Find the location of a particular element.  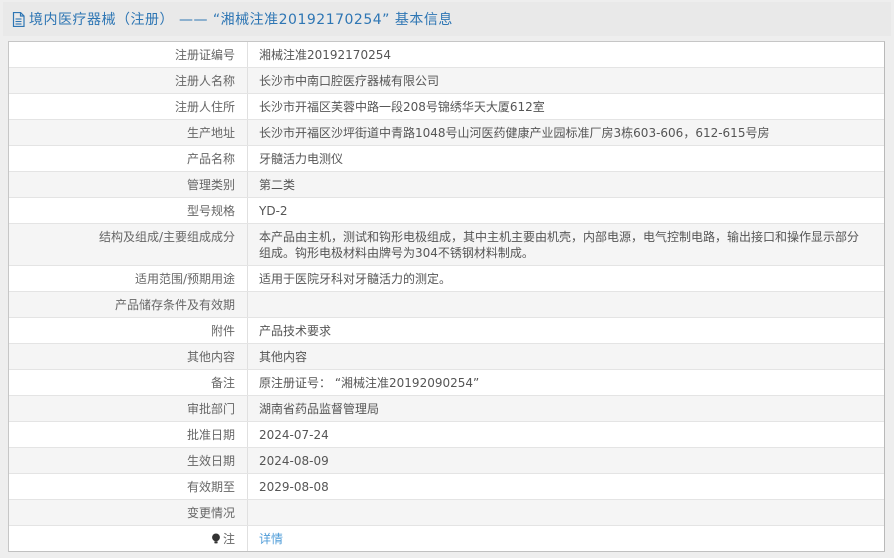

row-label: 其他内容 is located at coordinates (128, 356).